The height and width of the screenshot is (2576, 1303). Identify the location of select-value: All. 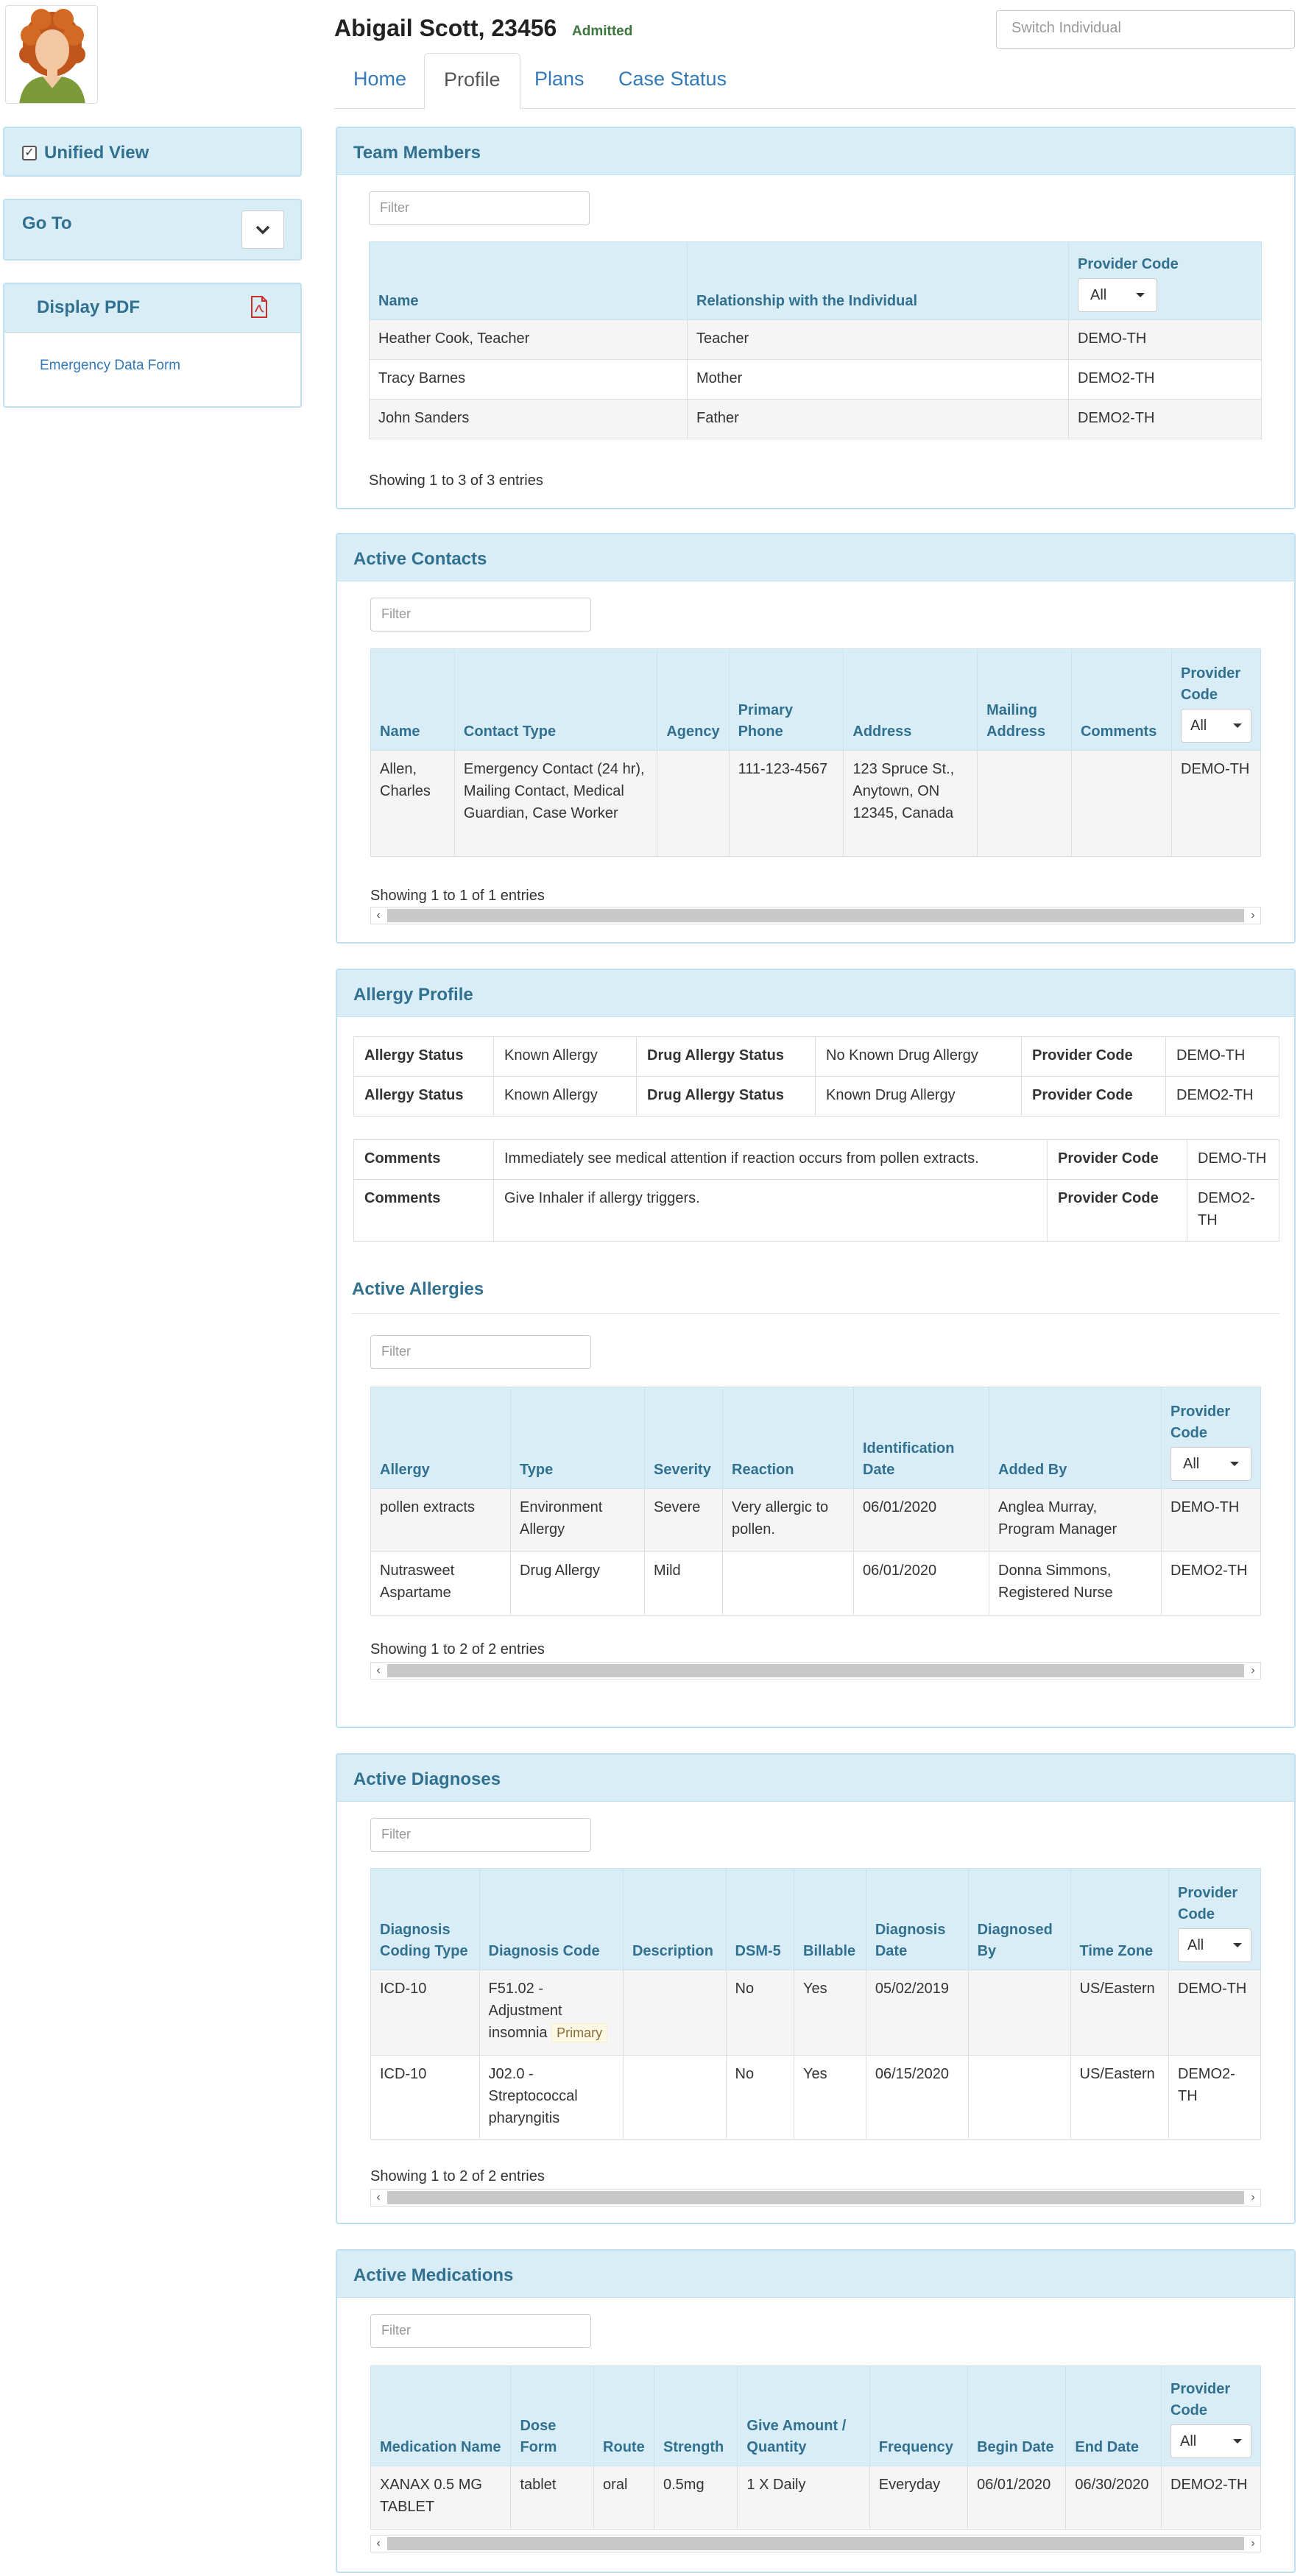
(1098, 294).